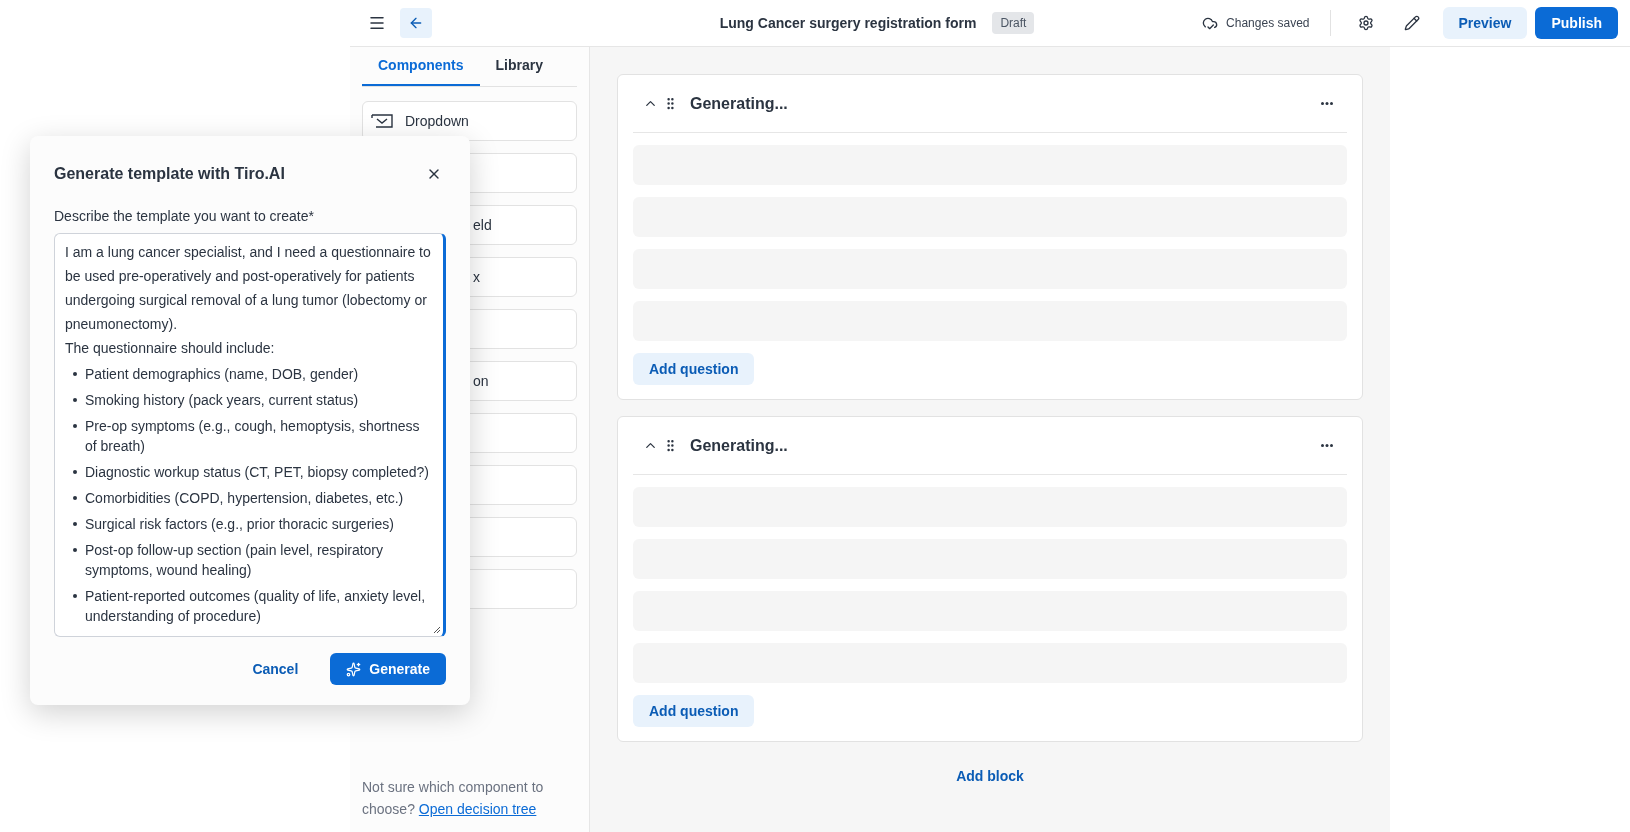 The image size is (1630, 832). Describe the element at coordinates (437, 121) in the screenshot. I see `component-label: Dropdown` at that location.